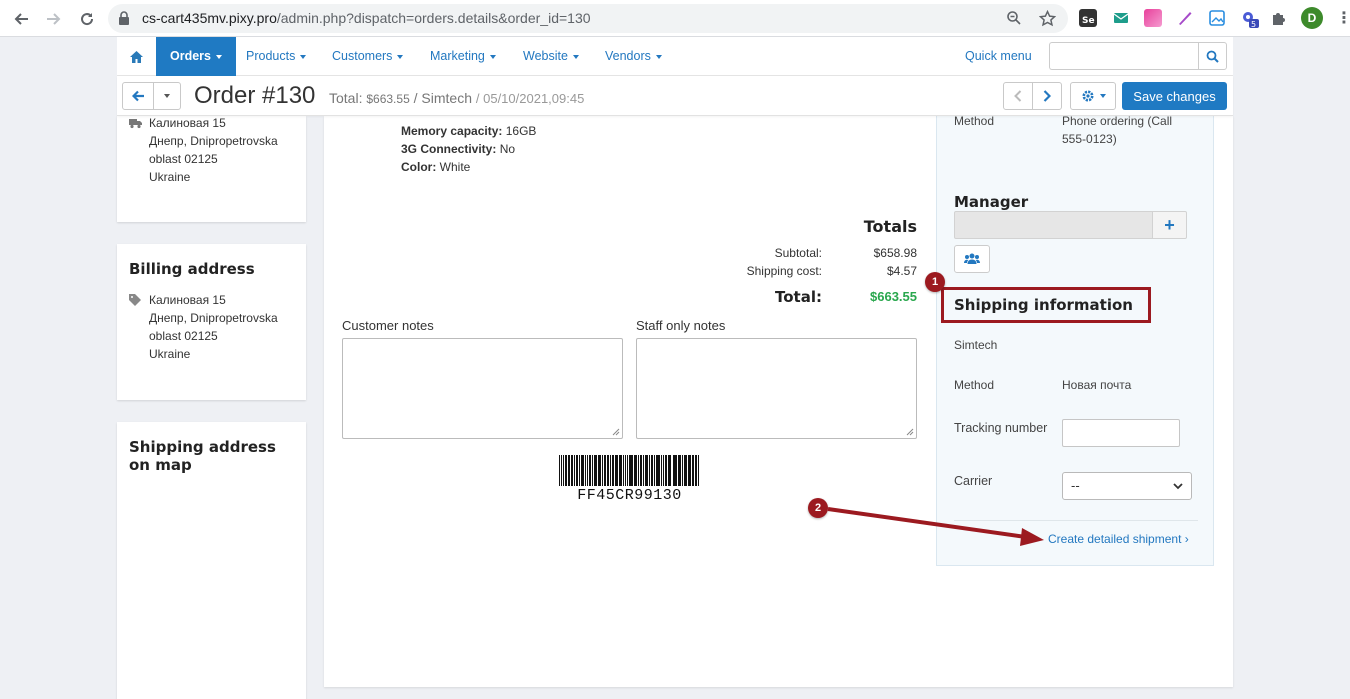 This screenshot has width=1350, height=699. I want to click on add-manager-button: +, so click(1169, 225).